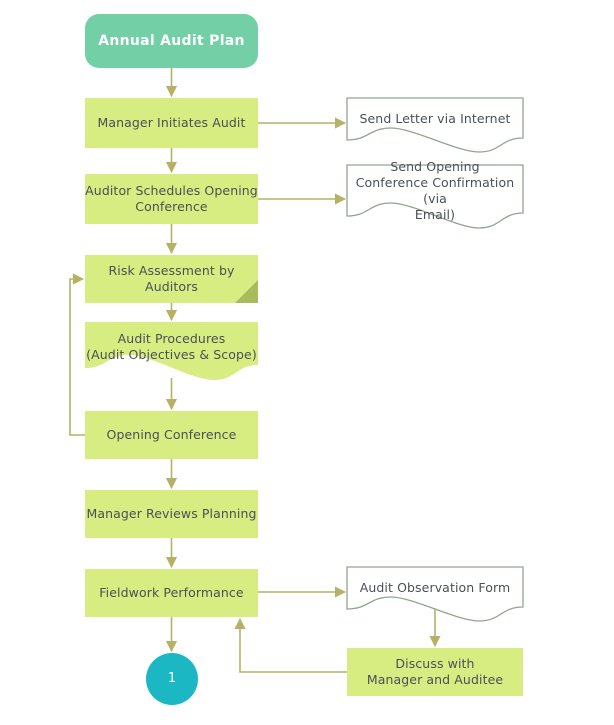 The image size is (614, 725). I want to click on node-auditor-schedules-opening-conference, so click(171, 199).